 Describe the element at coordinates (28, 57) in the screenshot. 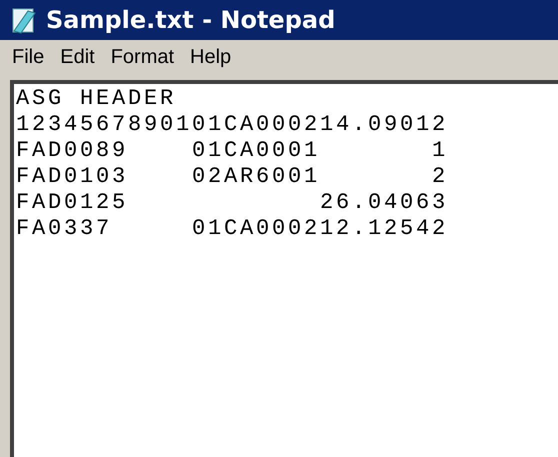

I see `menu-item: File` at that location.